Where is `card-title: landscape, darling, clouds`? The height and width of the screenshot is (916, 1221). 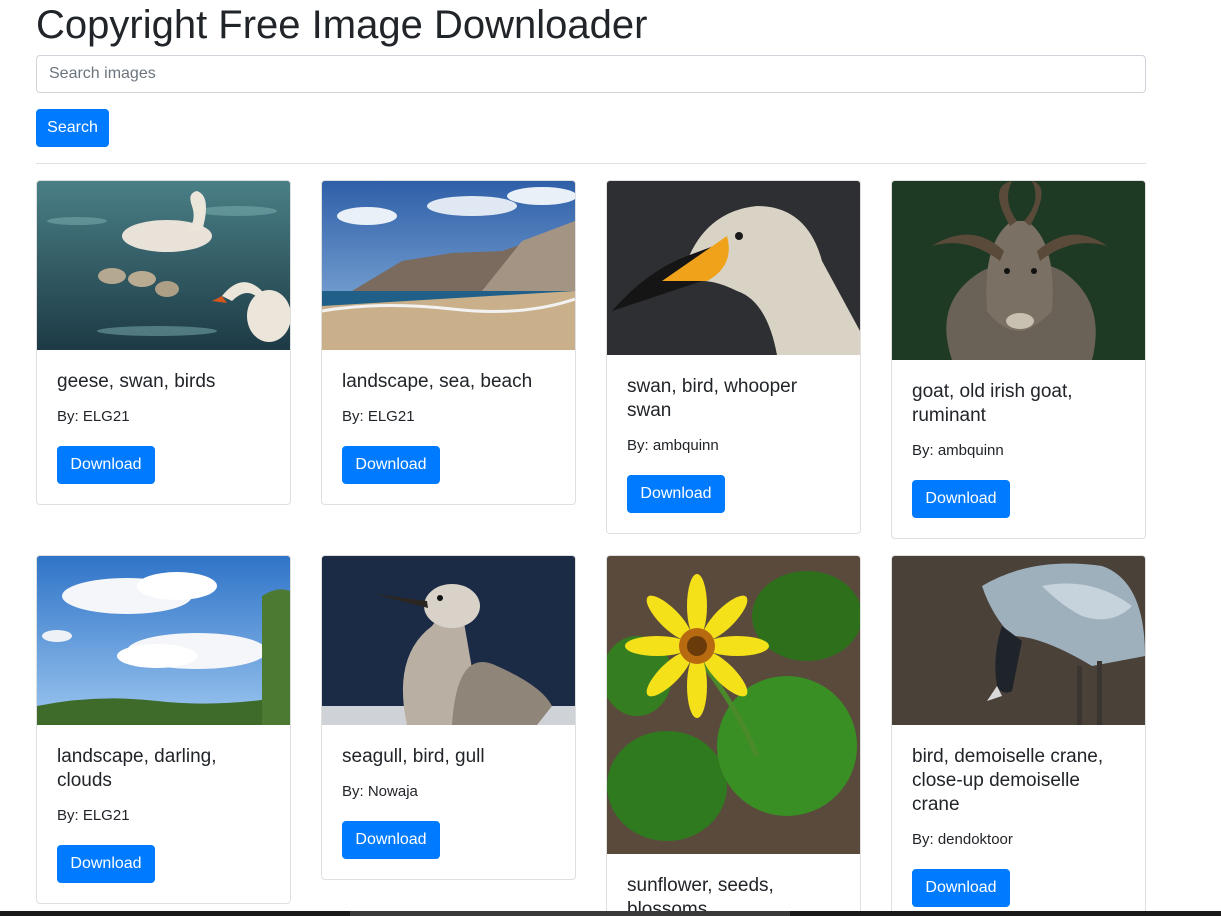 card-title: landscape, darling, clouds is located at coordinates (137, 768).